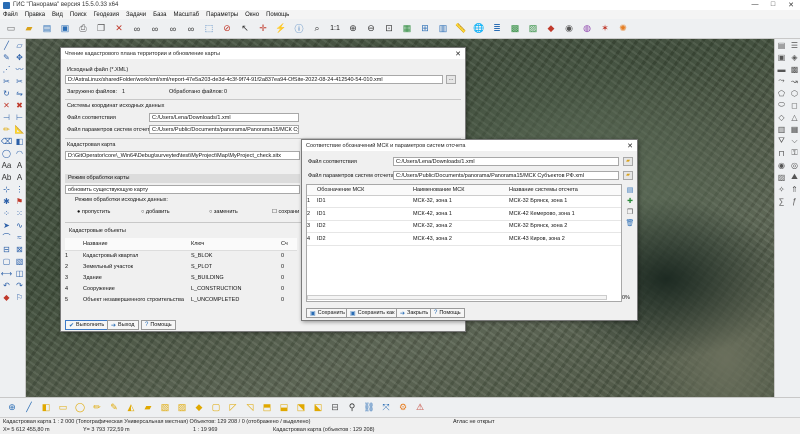  What do you see at coordinates (630, 223) in the screenshot?
I see `delete-row-icon: 🗑` at bounding box center [630, 223].